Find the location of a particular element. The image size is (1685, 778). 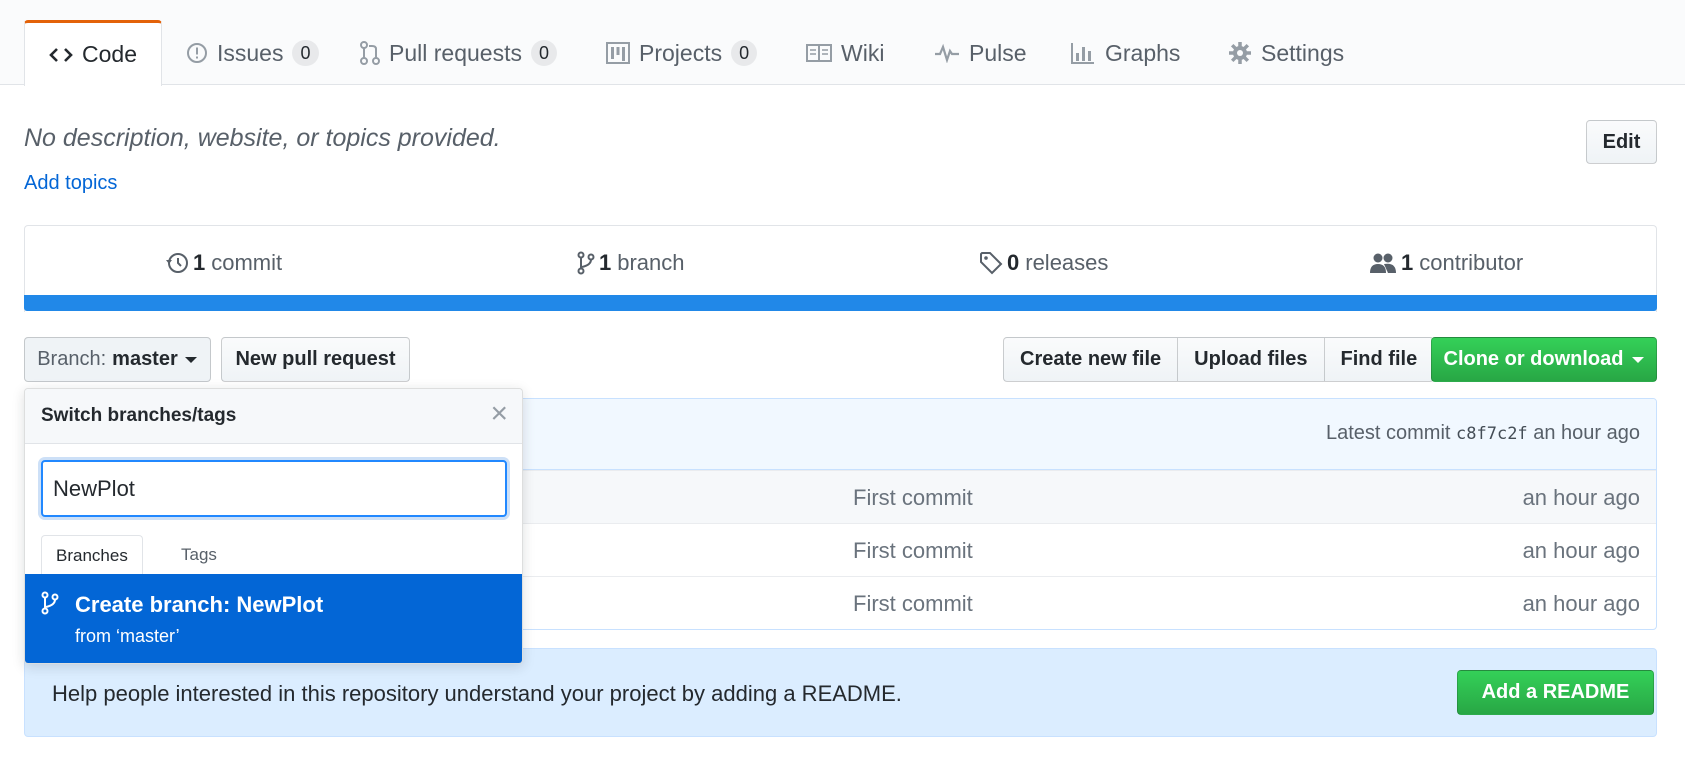

latest-commit-prefix: Latest commit is located at coordinates (1388, 433).